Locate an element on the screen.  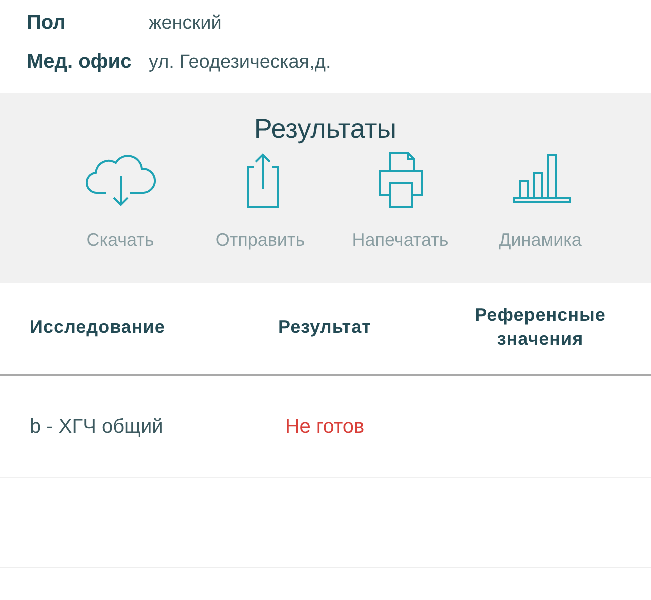
column-header: Исследование is located at coordinates (98, 327).